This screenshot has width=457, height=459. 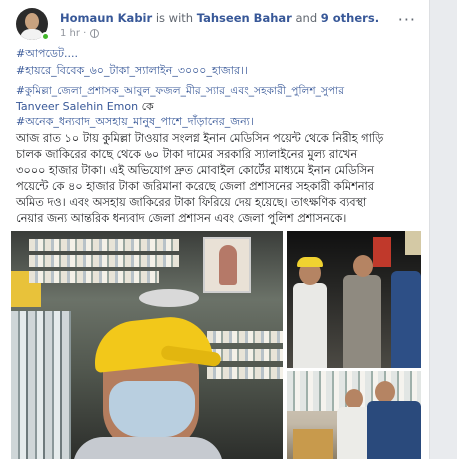 What do you see at coordinates (152, 409) in the screenshot?
I see `photo-face-mask` at bounding box center [152, 409].